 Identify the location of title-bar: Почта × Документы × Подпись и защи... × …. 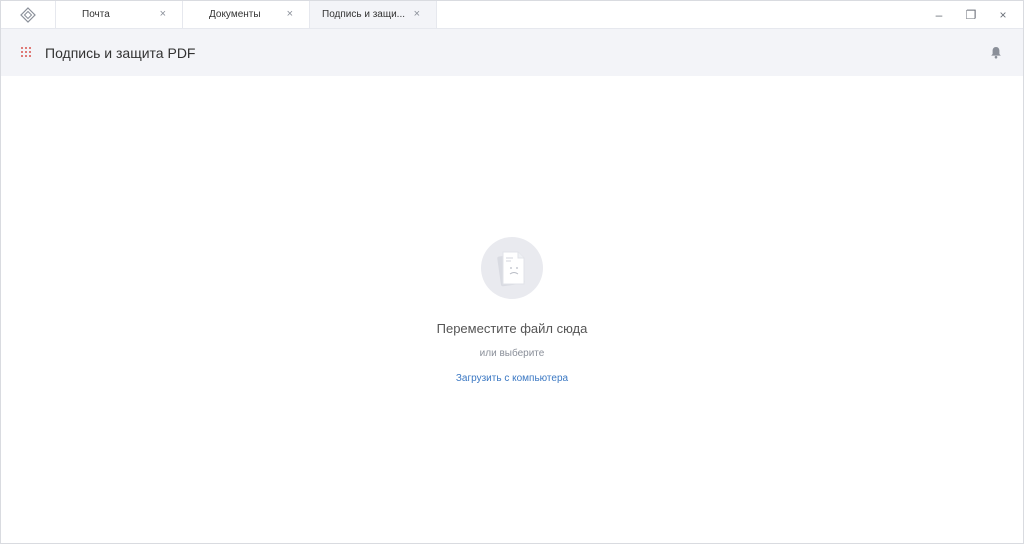
(512, 15).